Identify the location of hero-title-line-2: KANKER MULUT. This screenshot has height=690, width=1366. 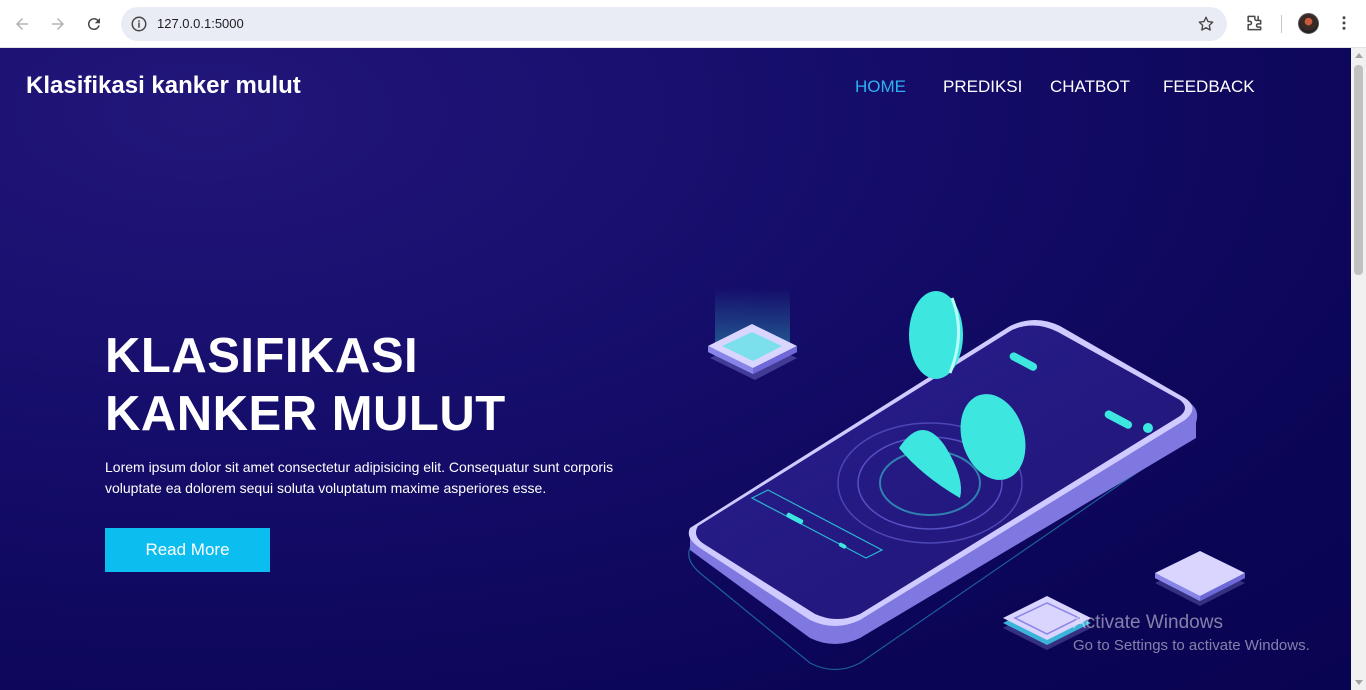
(305, 414).